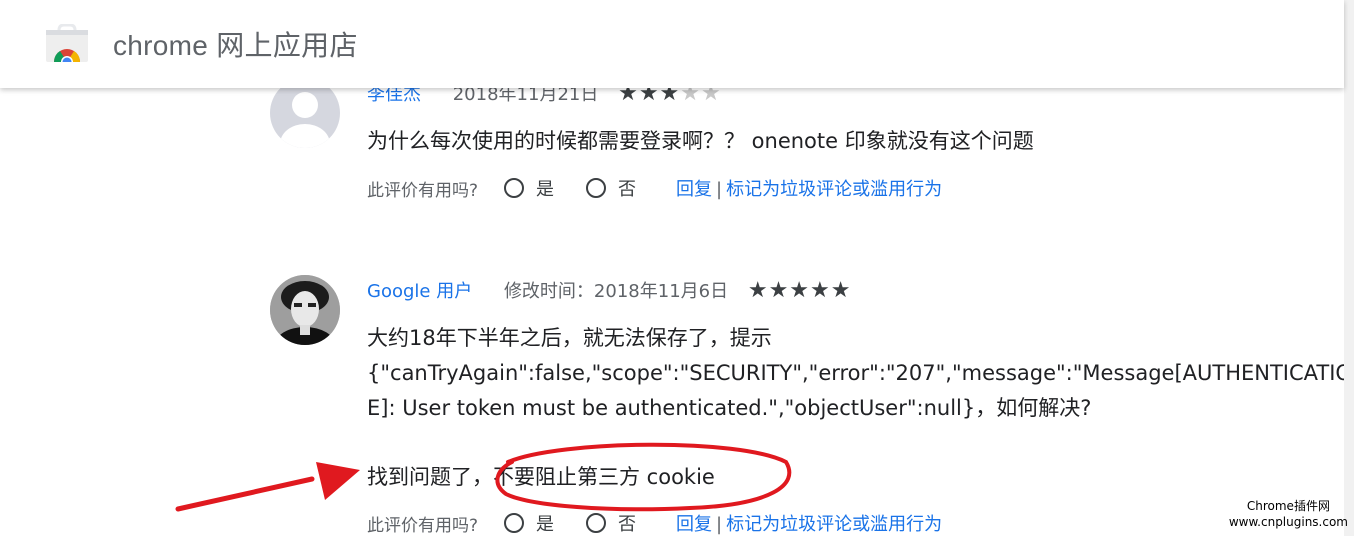 Image resolution: width=1354 pixels, height=536 pixels. What do you see at coordinates (1288, 514) in the screenshot?
I see `site-watermark: Chrome插件网 www.cnplugins.com` at bounding box center [1288, 514].